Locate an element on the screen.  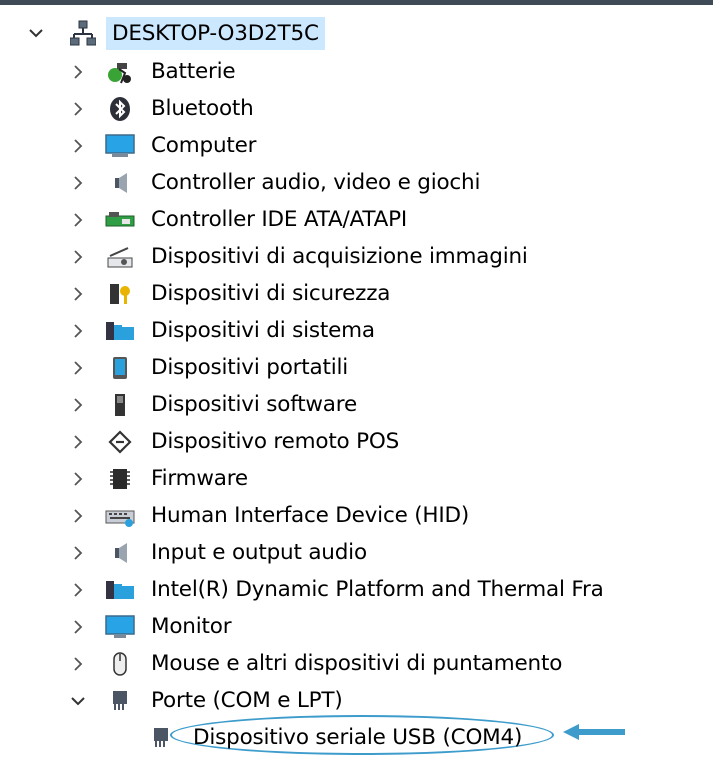
tree-item-computer: Computer is located at coordinates (356, 145).